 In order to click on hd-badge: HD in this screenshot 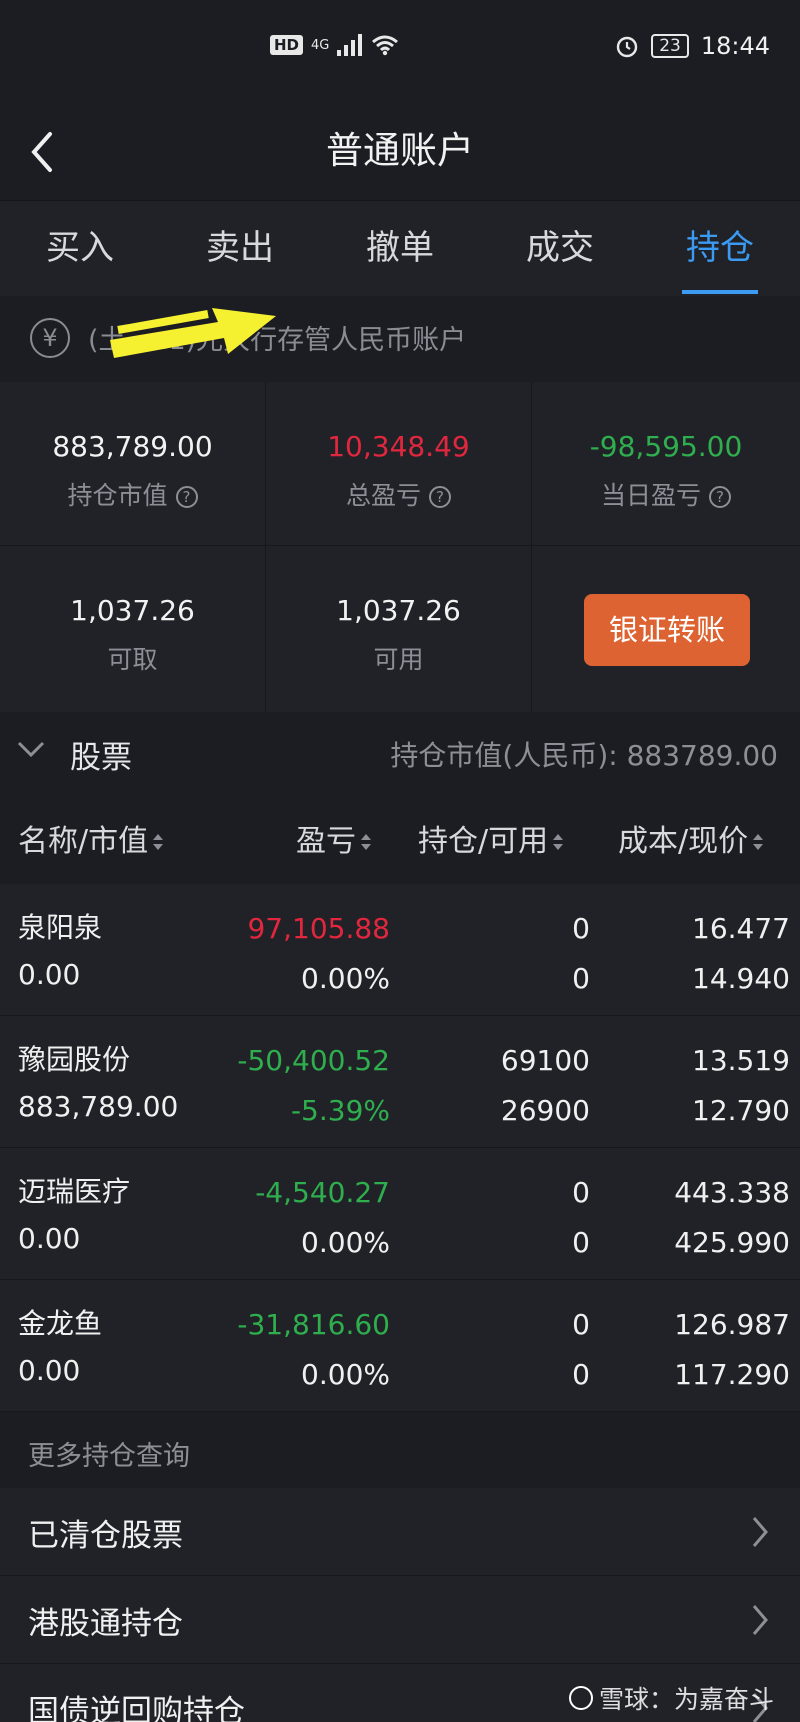, I will do `click(287, 45)`.